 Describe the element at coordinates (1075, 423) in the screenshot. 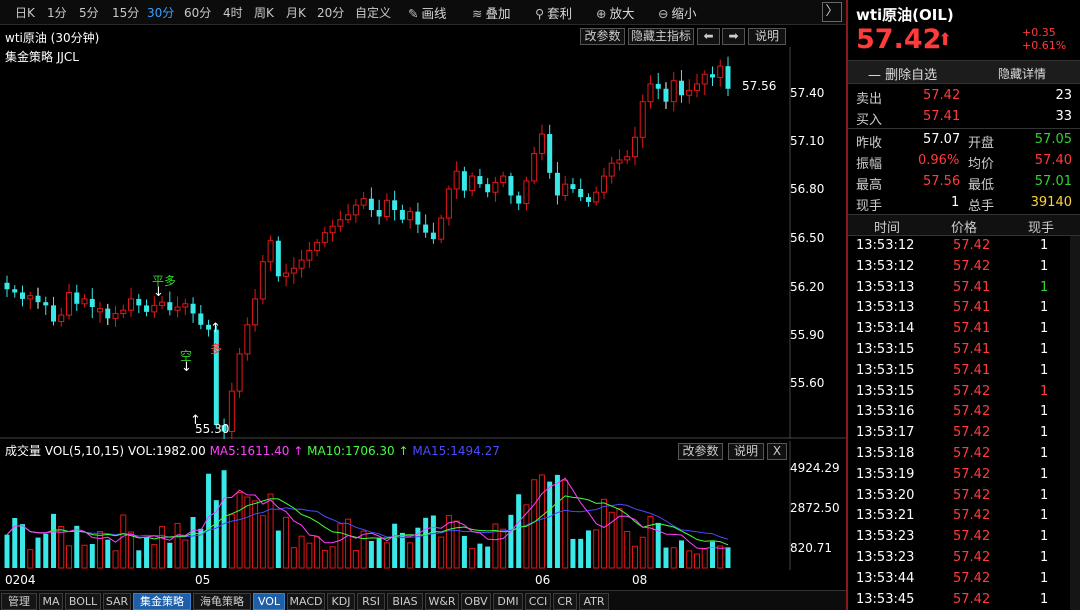

I see `tick-list-scrollbar` at that location.